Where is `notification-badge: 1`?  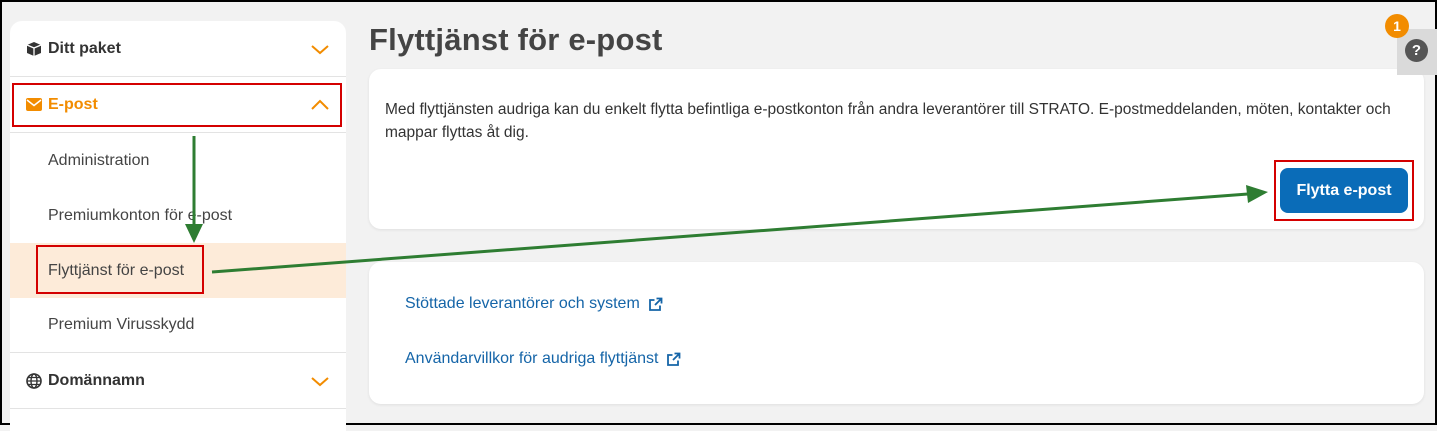
notification-badge: 1 is located at coordinates (1397, 26).